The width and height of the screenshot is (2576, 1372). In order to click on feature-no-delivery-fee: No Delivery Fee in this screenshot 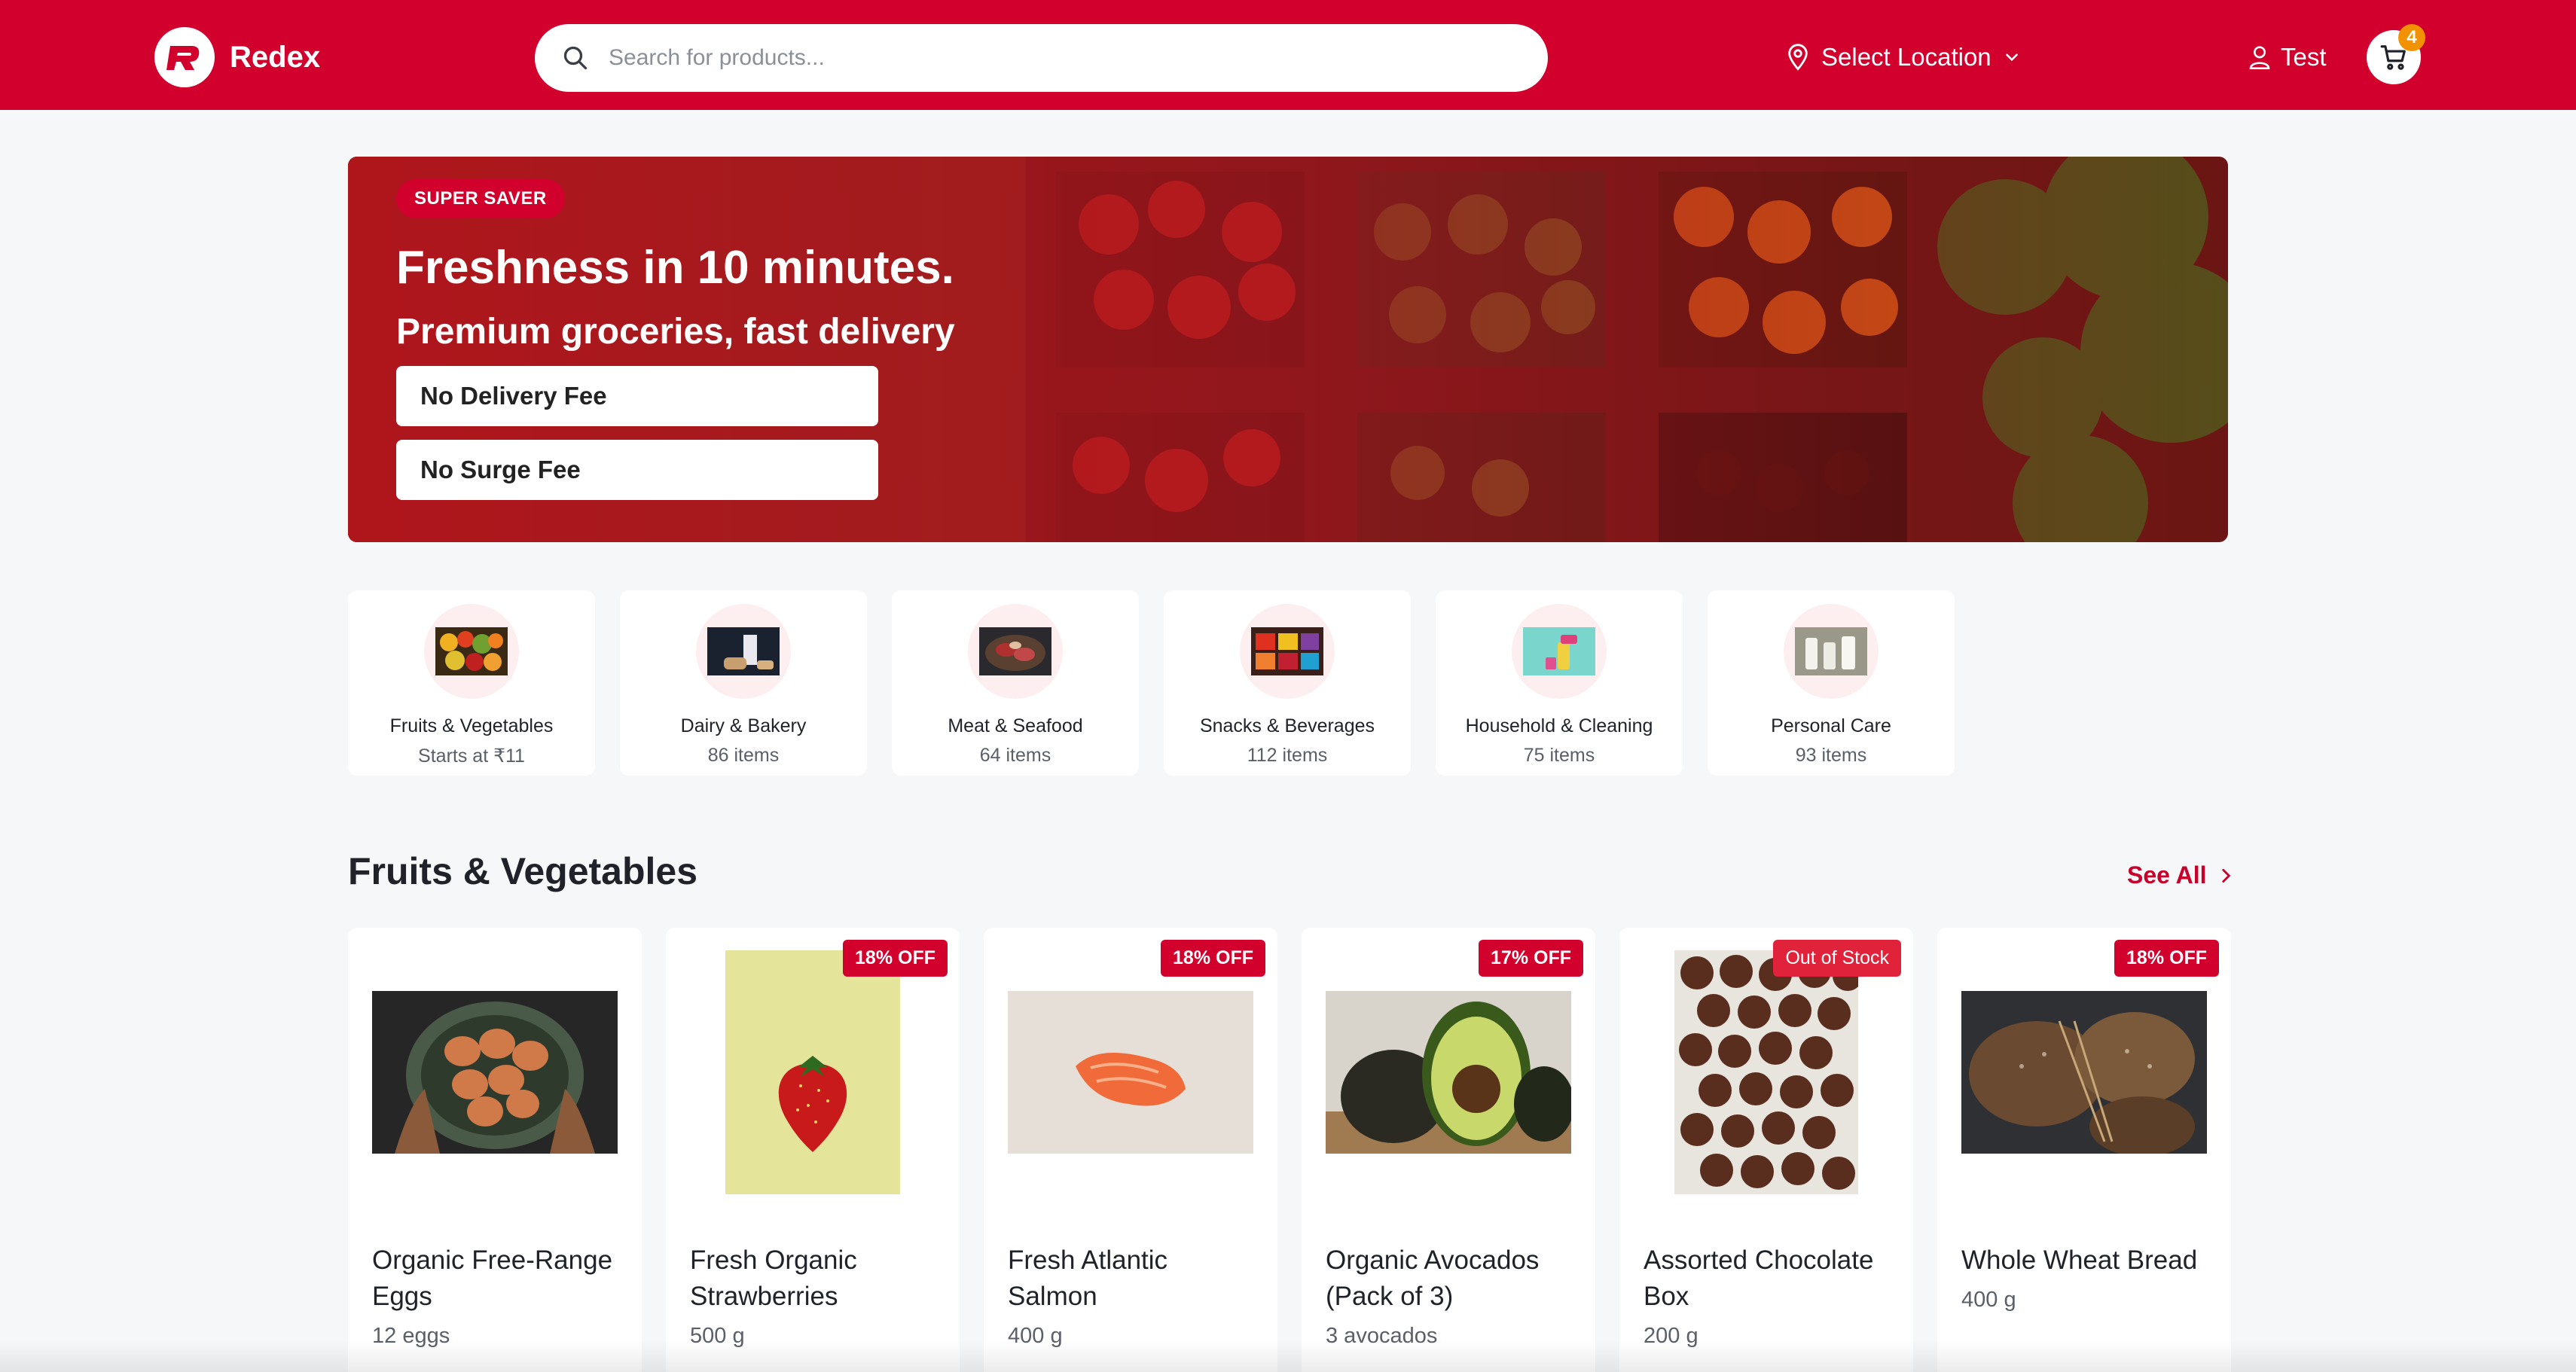, I will do `click(637, 396)`.